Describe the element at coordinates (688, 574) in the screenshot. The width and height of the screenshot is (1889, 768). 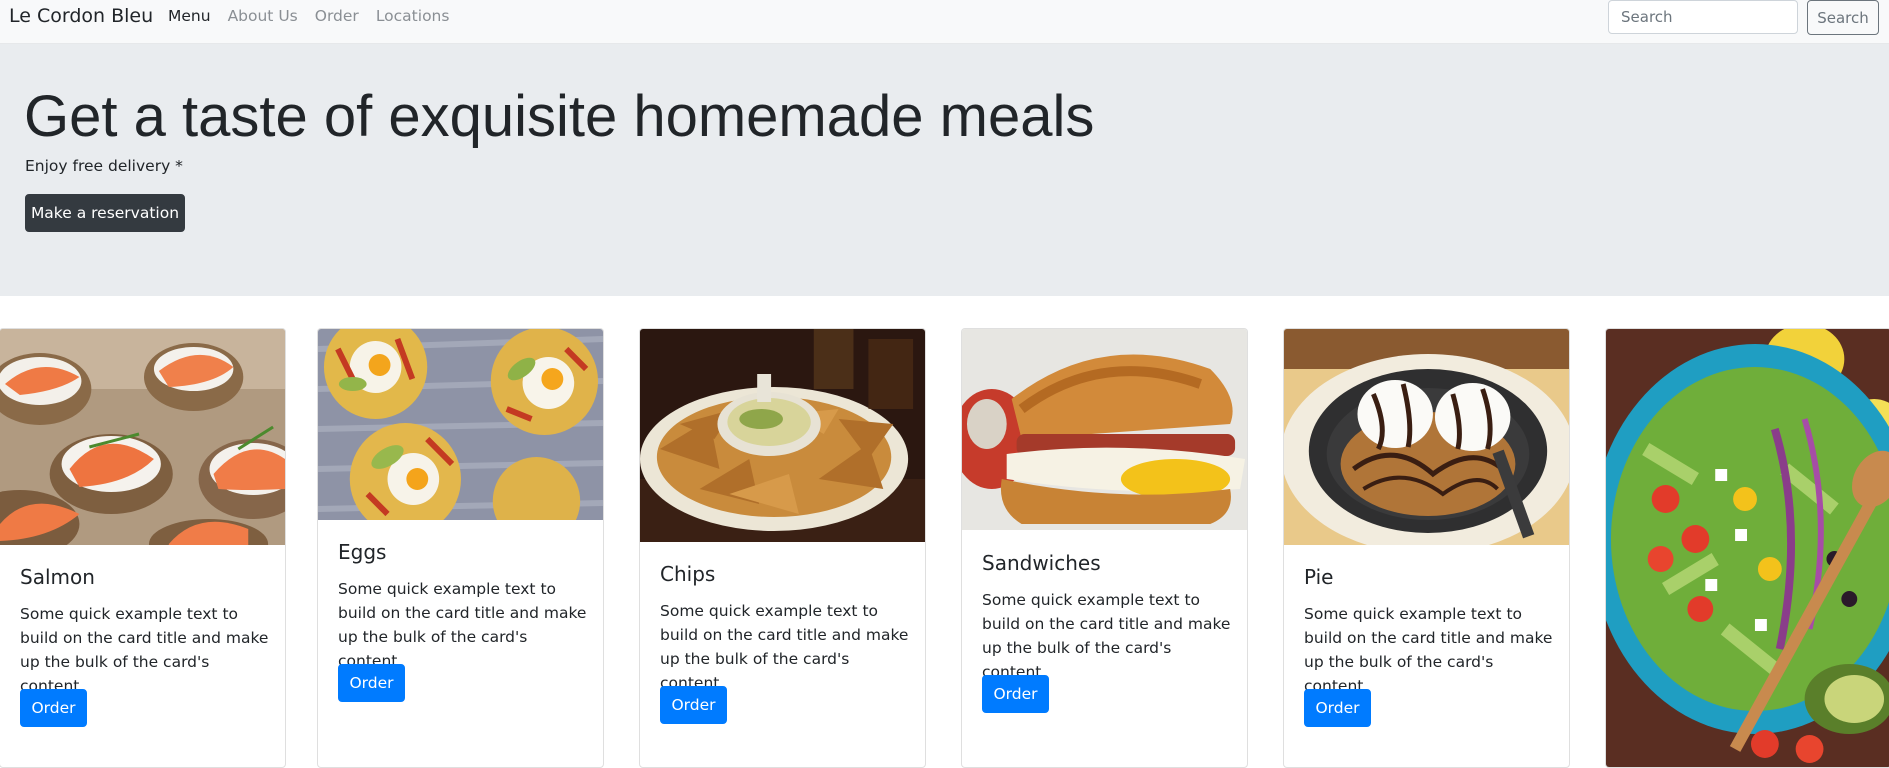
I see `card-title: Chips` at that location.